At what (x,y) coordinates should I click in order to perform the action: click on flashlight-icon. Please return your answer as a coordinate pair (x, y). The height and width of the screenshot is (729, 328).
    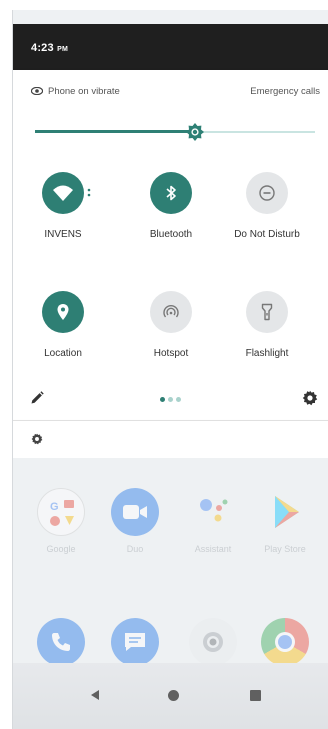
    Looking at the image, I should click on (267, 312).